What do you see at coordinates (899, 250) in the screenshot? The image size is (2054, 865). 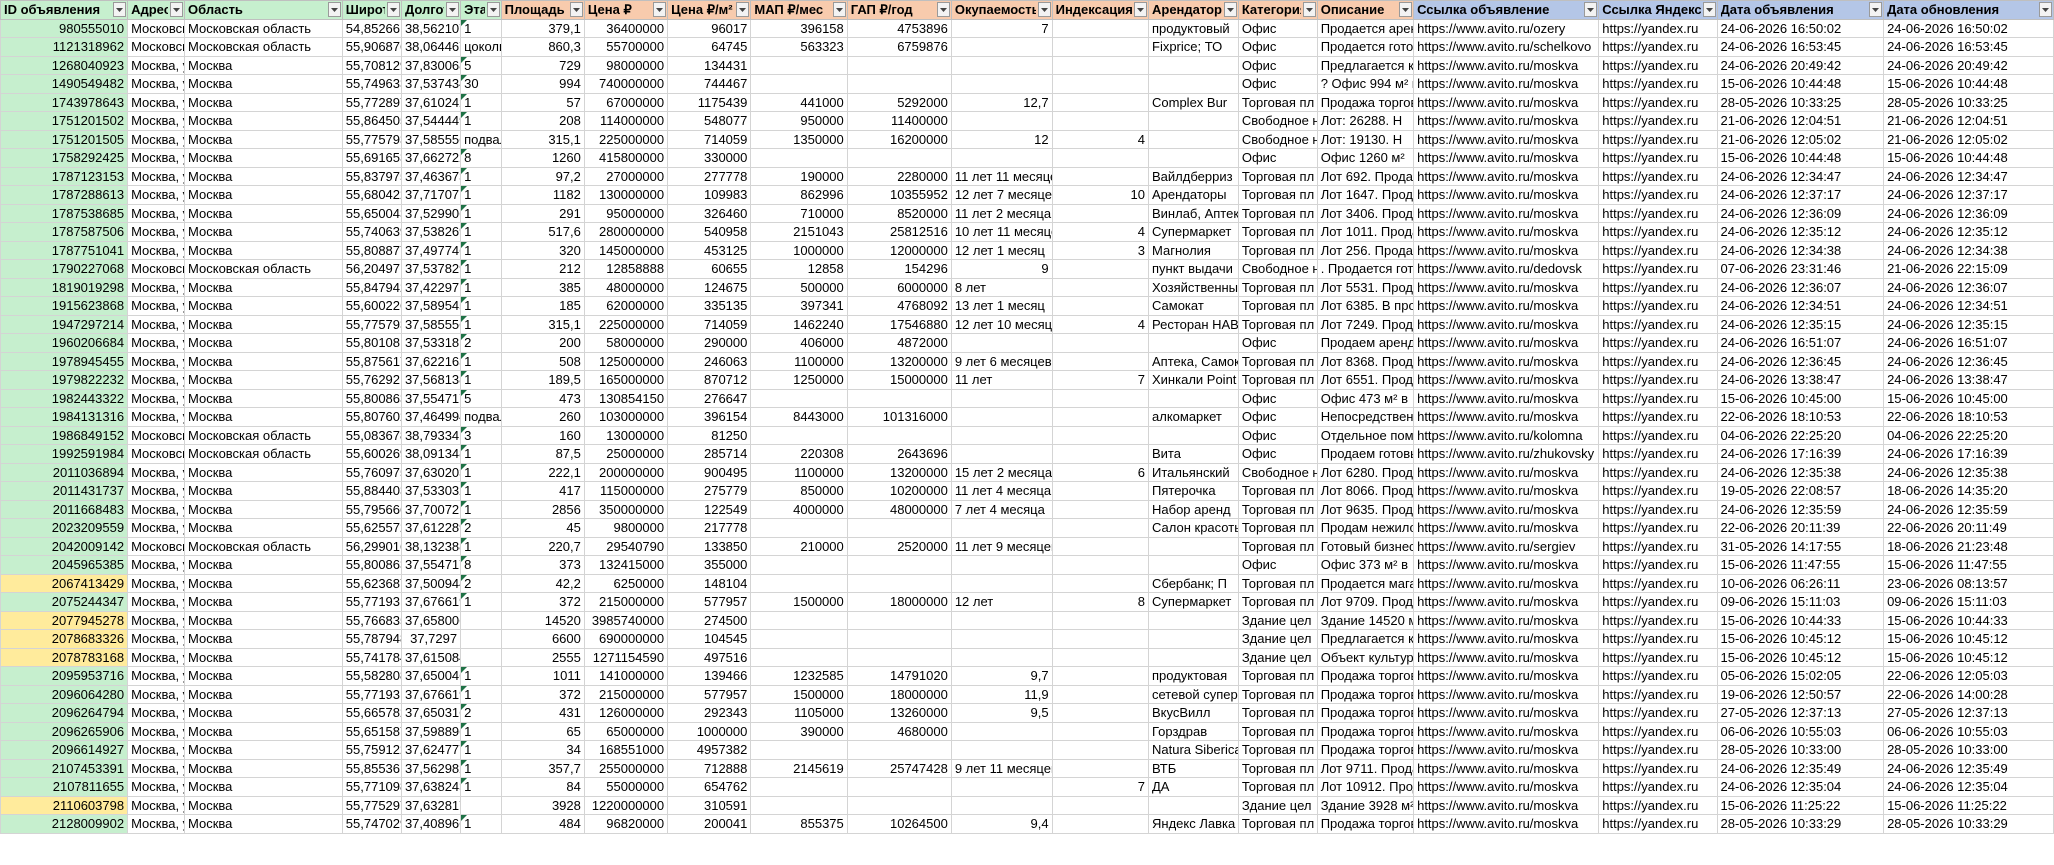 I see `cell-annual-rent: 12000000` at bounding box center [899, 250].